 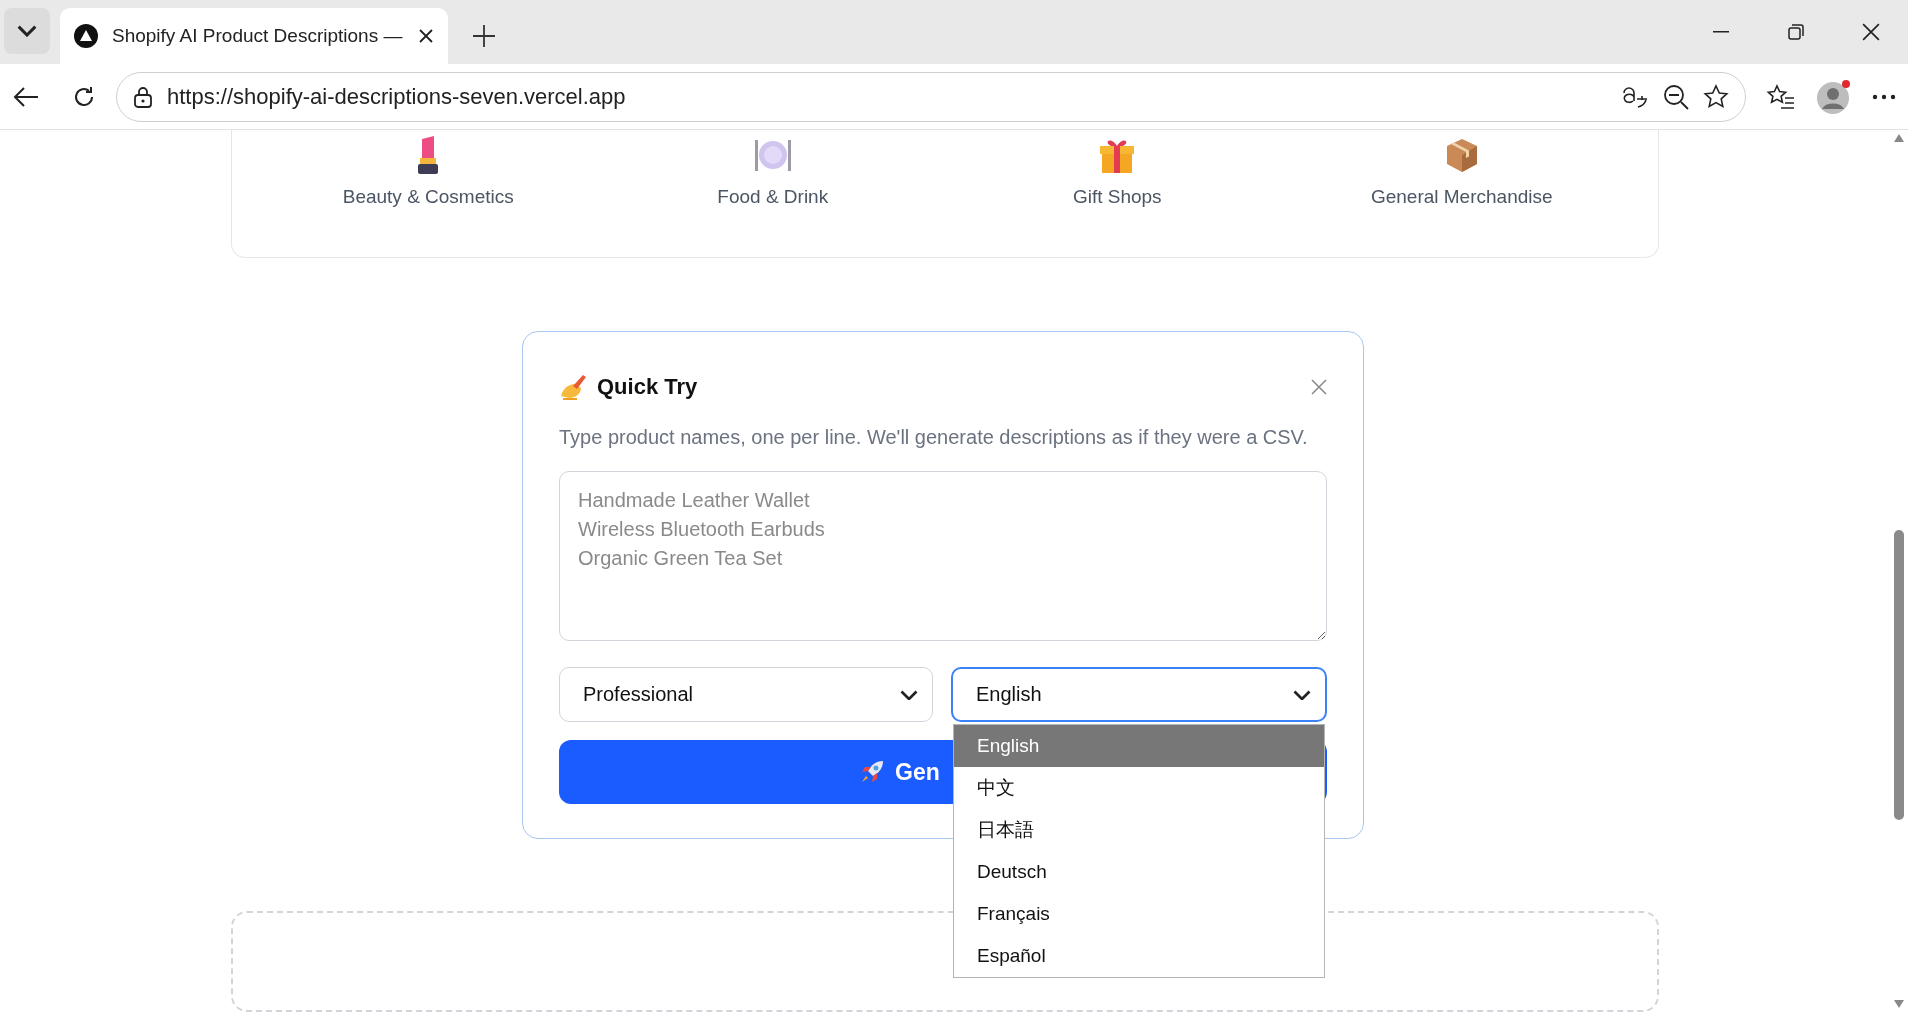 I want to click on back-arrow-icon, so click(x=26, y=96).